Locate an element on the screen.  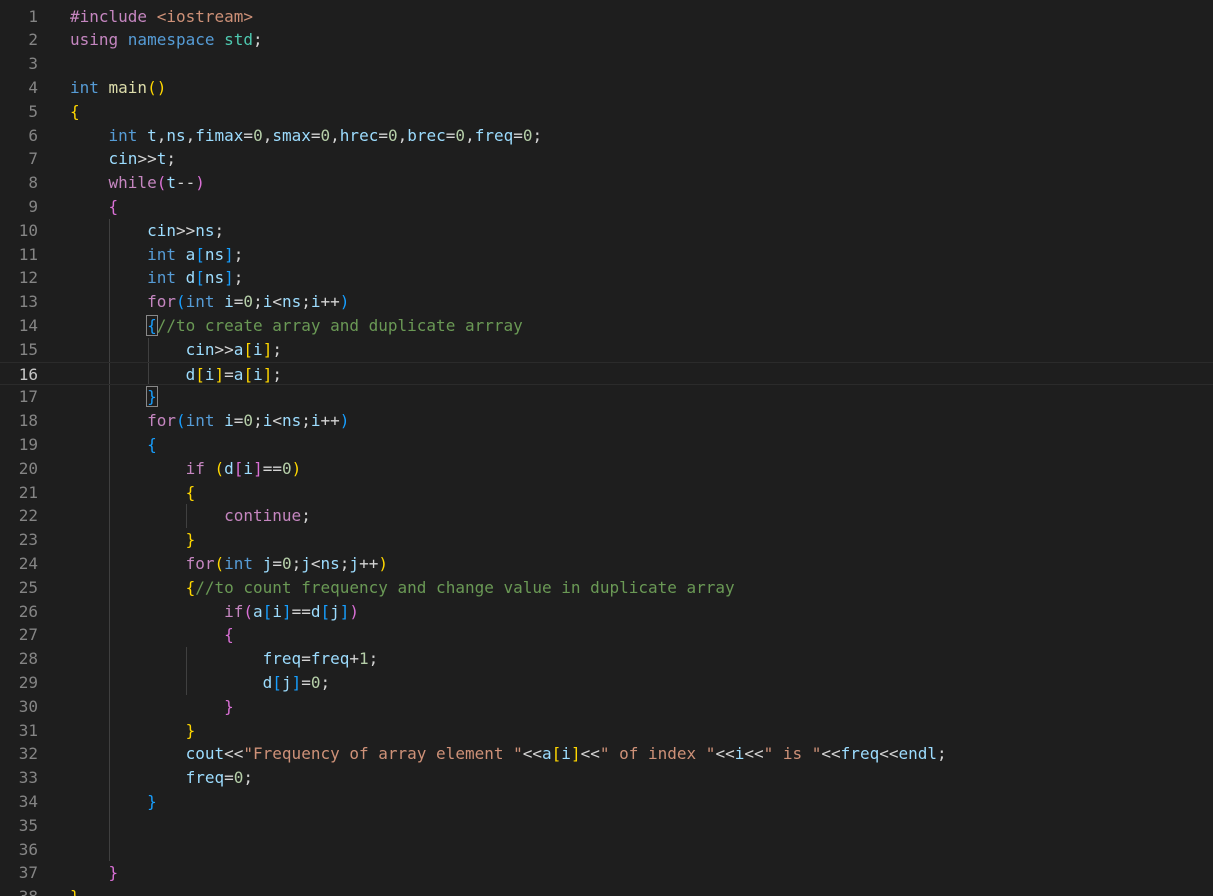
line-code: using namespace std; is located at coordinates (166, 40).